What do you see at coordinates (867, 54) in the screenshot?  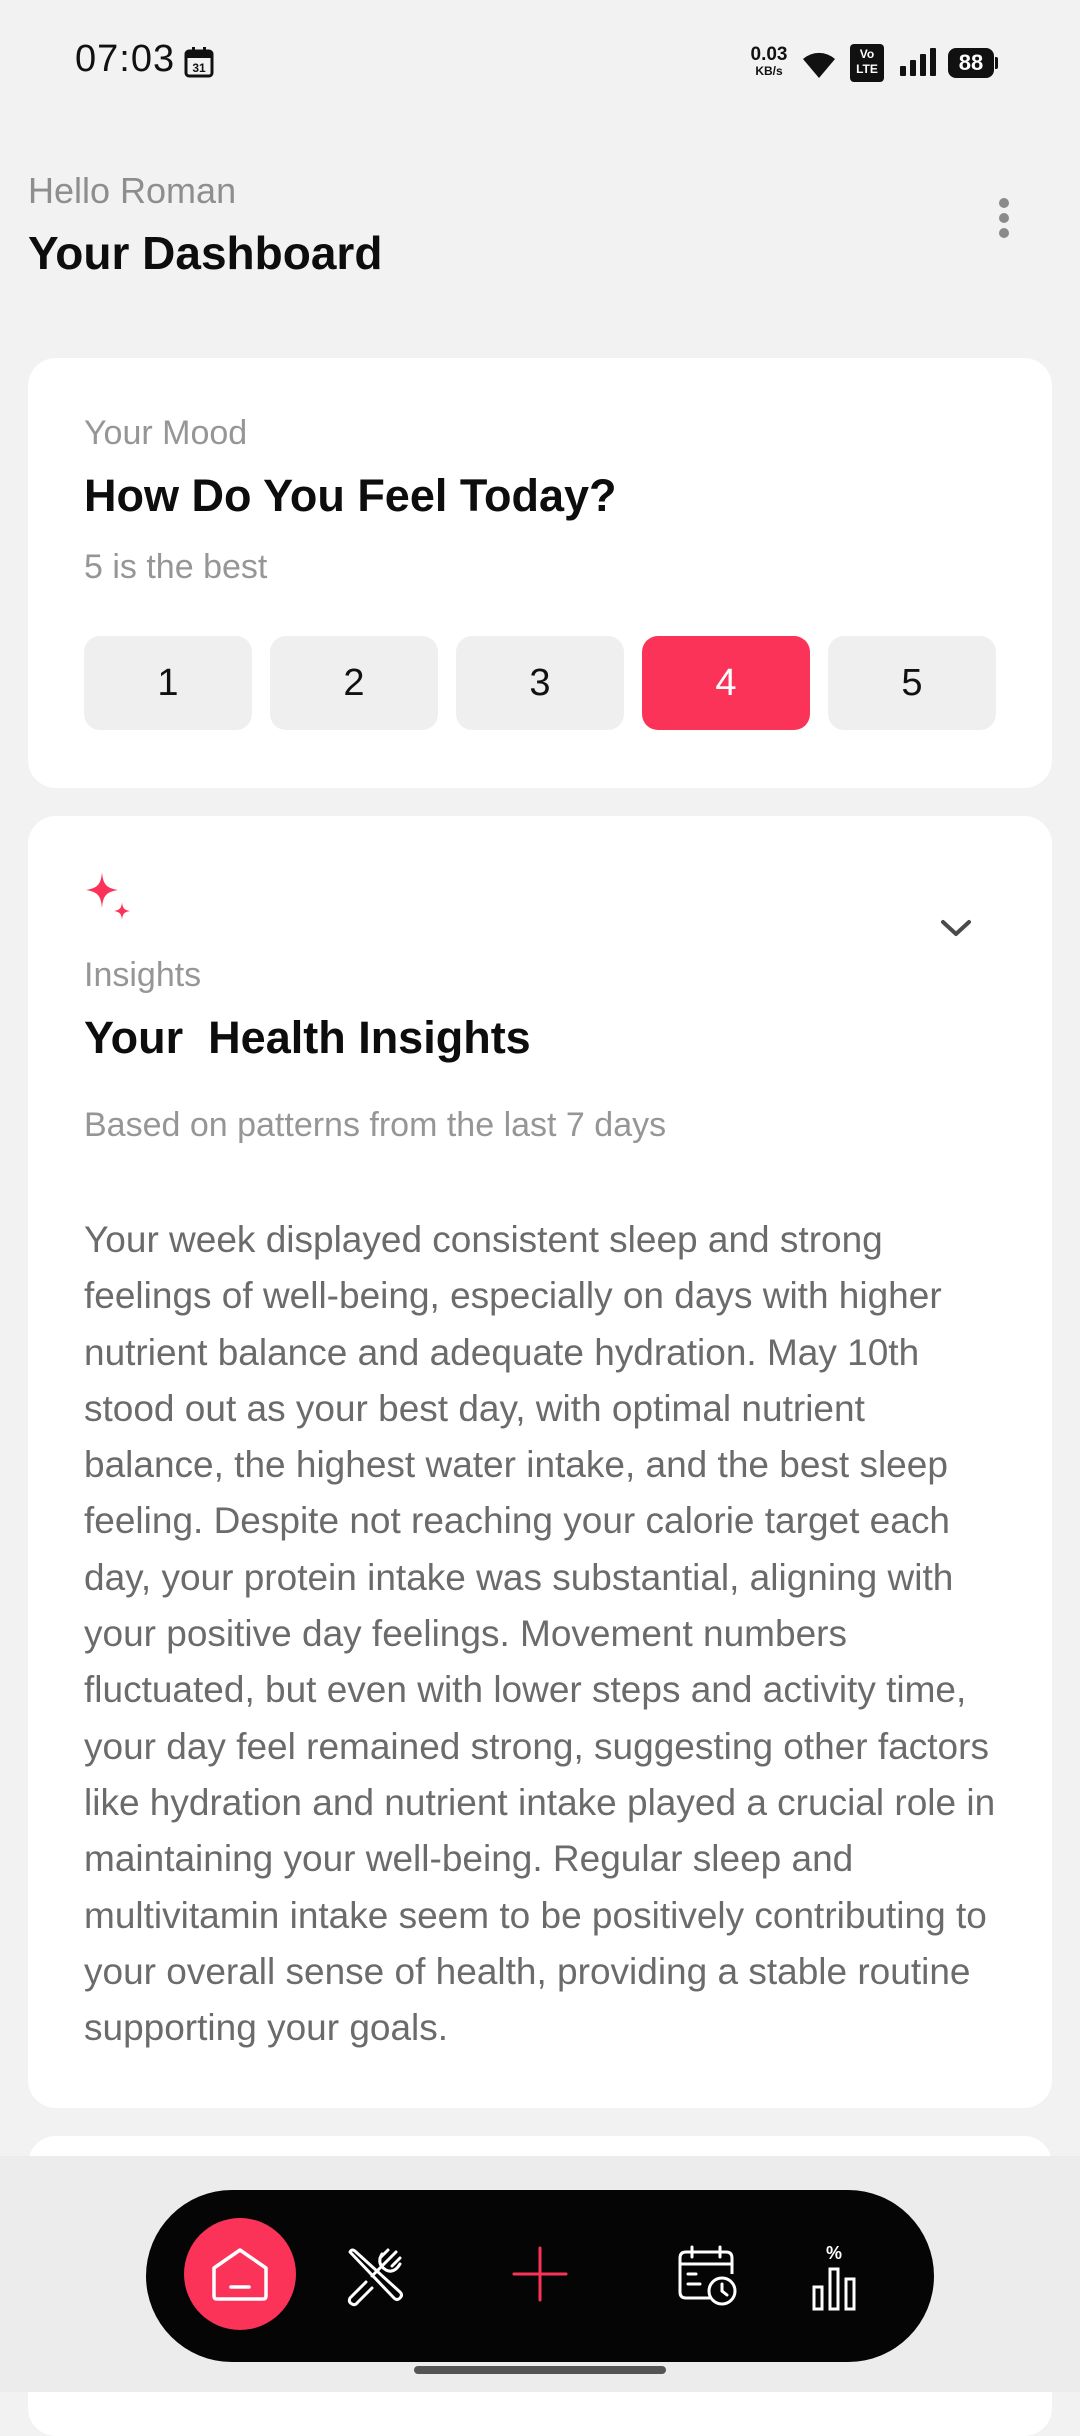 I see `volte-top-label: Vo` at bounding box center [867, 54].